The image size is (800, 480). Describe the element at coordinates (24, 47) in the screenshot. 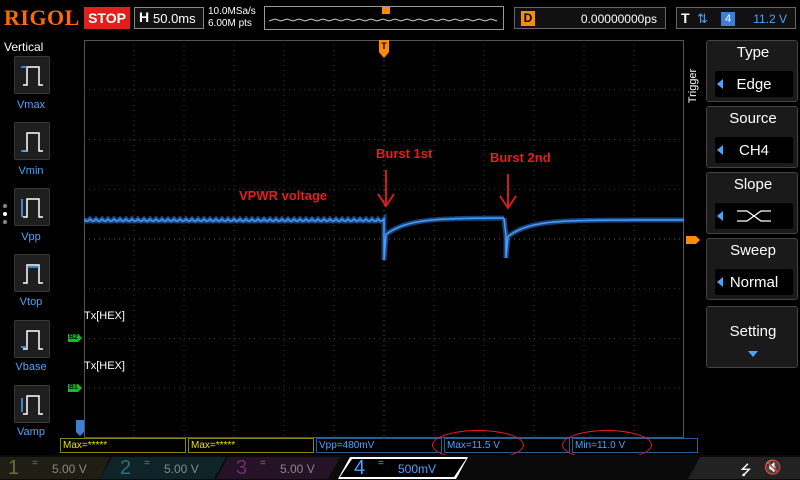

I see `sidebar-title: Vertical` at that location.